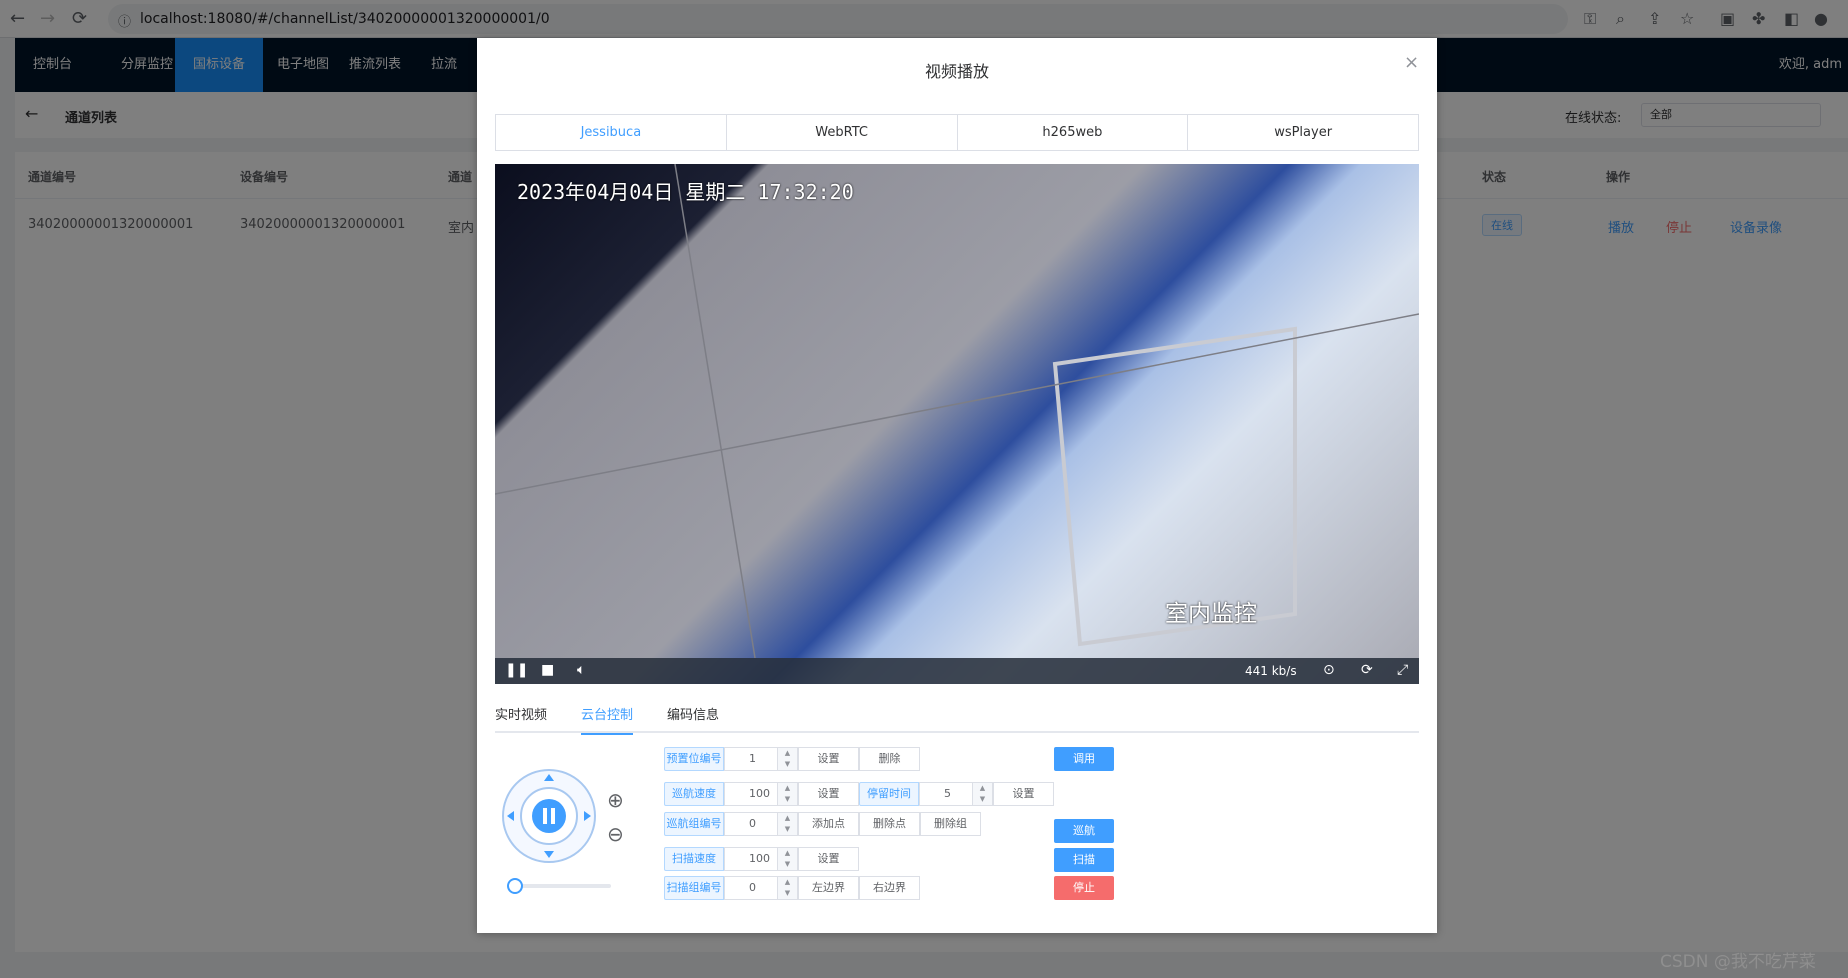 The width and height of the screenshot is (1848, 978). I want to click on zoom-in-icon: ⊕, so click(615, 800).